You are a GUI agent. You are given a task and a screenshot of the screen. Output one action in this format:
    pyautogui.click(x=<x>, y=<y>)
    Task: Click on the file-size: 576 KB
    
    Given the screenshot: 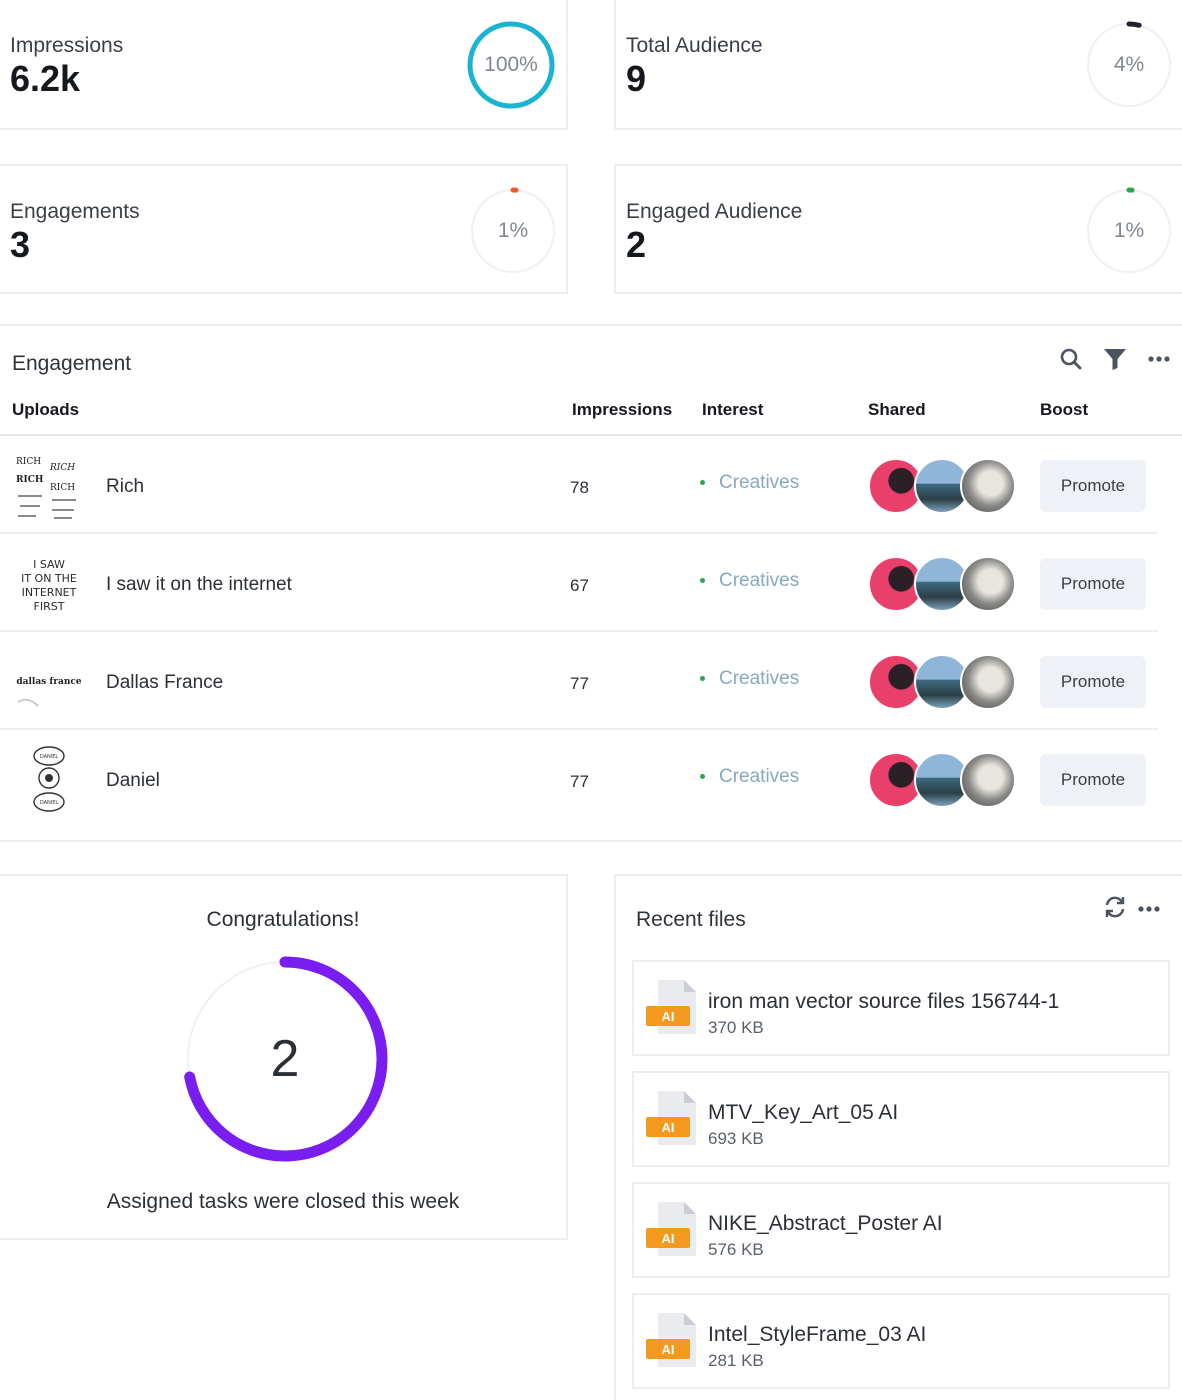 What is the action you would take?
    pyautogui.click(x=736, y=1249)
    